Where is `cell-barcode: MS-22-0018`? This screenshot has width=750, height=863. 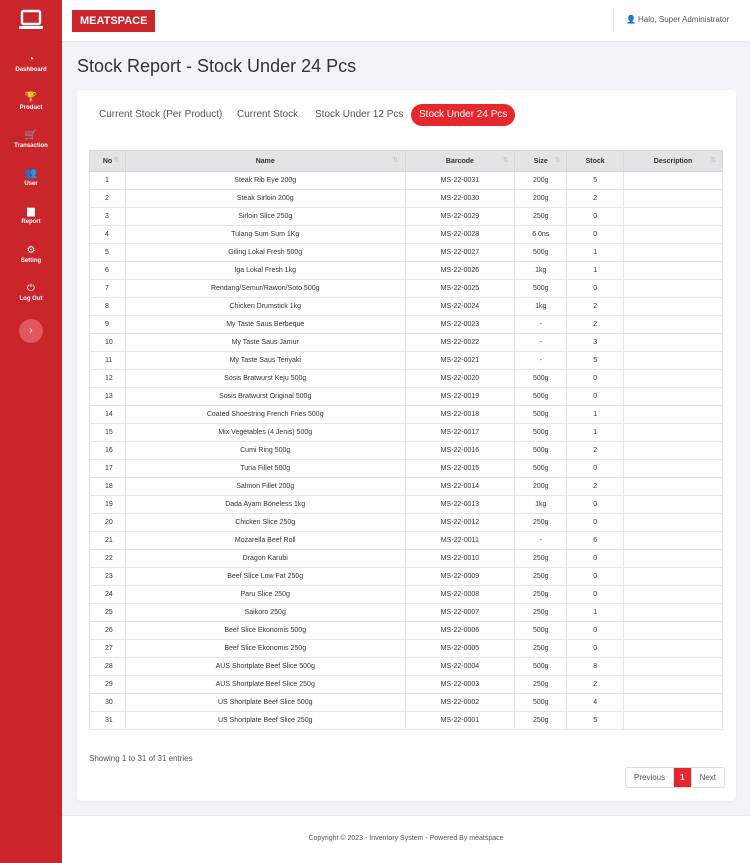 cell-barcode: MS-22-0018 is located at coordinates (460, 414).